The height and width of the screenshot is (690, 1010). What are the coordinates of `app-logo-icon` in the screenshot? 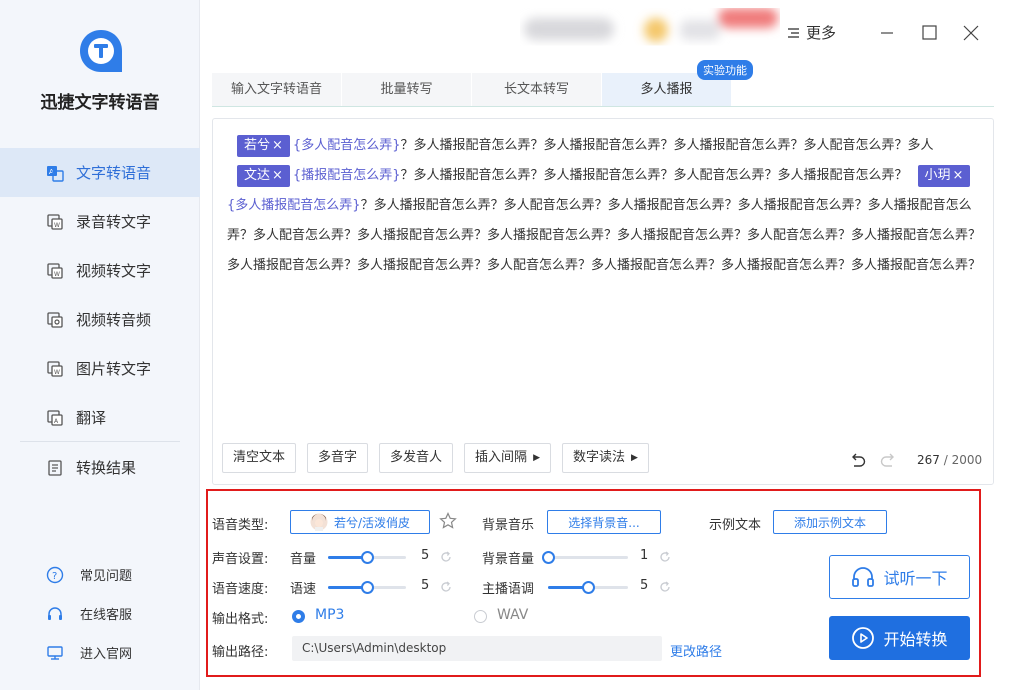 It's located at (101, 51).